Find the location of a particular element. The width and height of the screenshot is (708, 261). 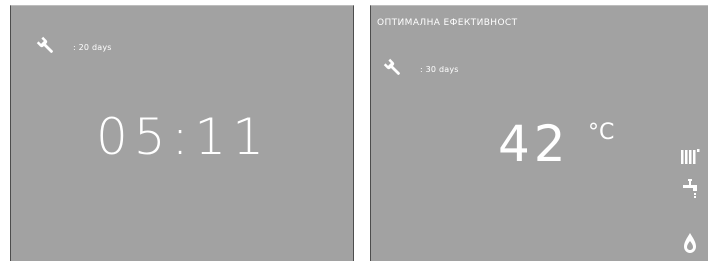

temperature-display: 42 °C is located at coordinates (556, 144).